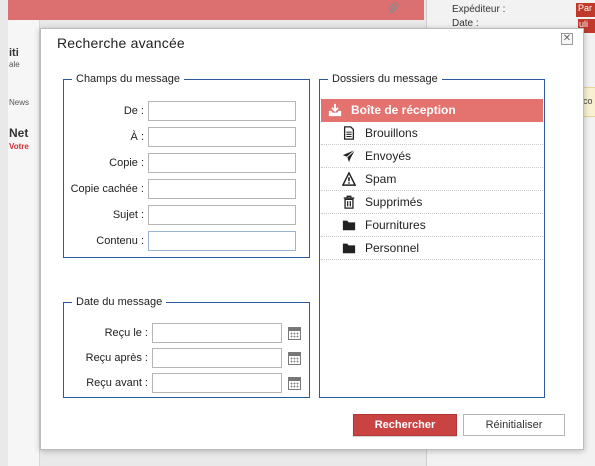 Image resolution: width=595 pixels, height=466 pixels. I want to click on bcc-input, so click(222, 189).